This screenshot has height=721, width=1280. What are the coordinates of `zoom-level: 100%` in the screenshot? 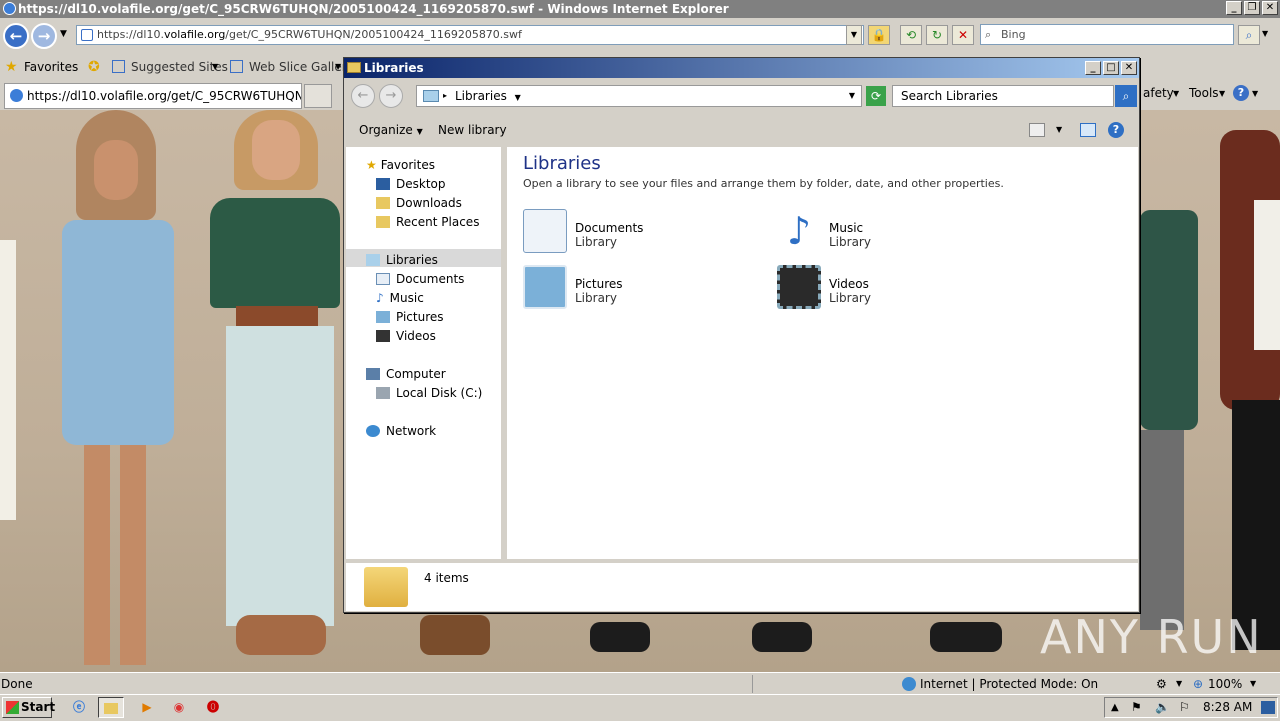 It's located at (1225, 684).